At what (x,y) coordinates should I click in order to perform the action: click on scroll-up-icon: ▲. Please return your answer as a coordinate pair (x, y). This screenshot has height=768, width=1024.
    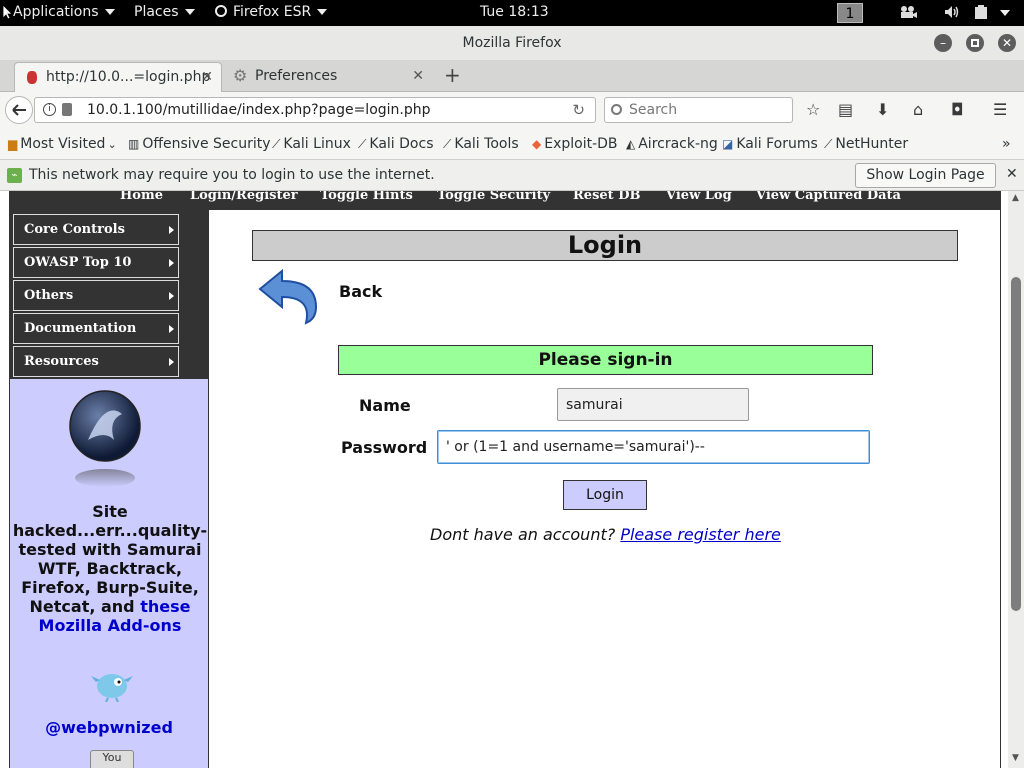
    Looking at the image, I should click on (1015, 198).